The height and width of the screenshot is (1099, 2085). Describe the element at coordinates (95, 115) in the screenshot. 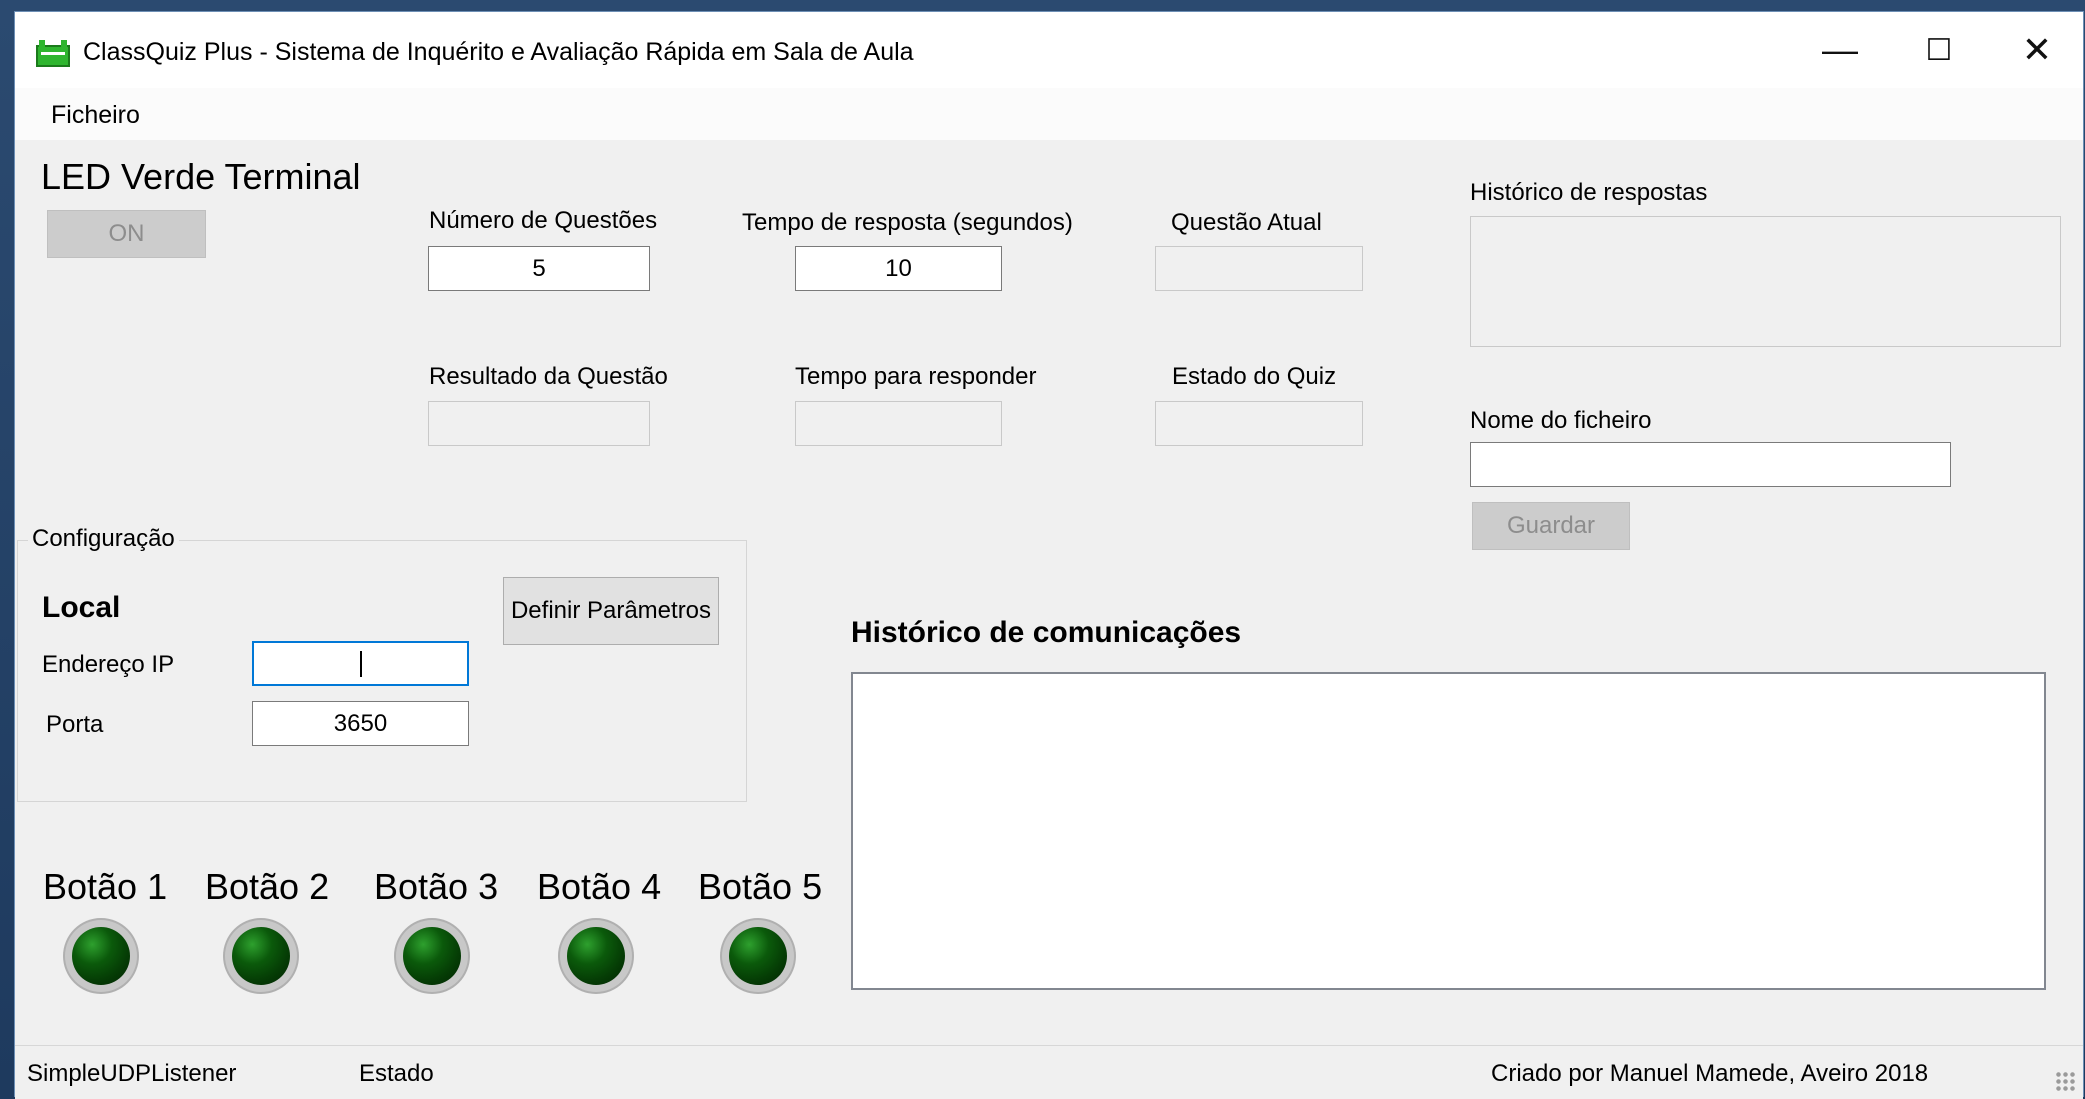

I see `menu-ficheiro: Ficheiro` at that location.